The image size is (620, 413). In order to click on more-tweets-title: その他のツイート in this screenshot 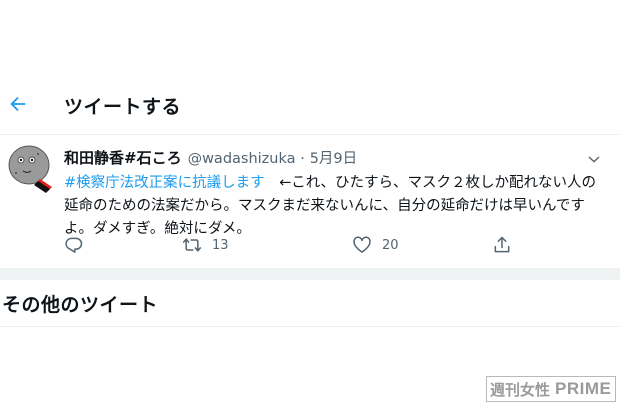, I will do `click(80, 305)`.